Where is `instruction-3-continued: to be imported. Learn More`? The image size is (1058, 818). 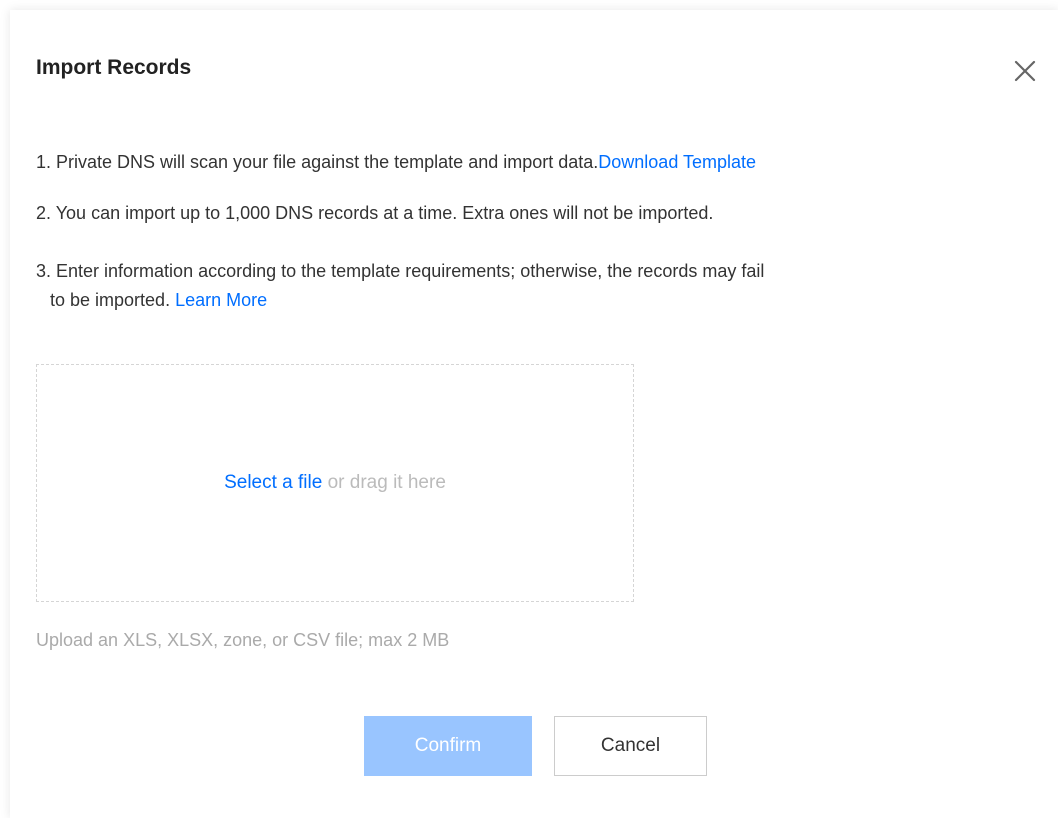 instruction-3-continued: to be imported. Learn More is located at coordinates (158, 300).